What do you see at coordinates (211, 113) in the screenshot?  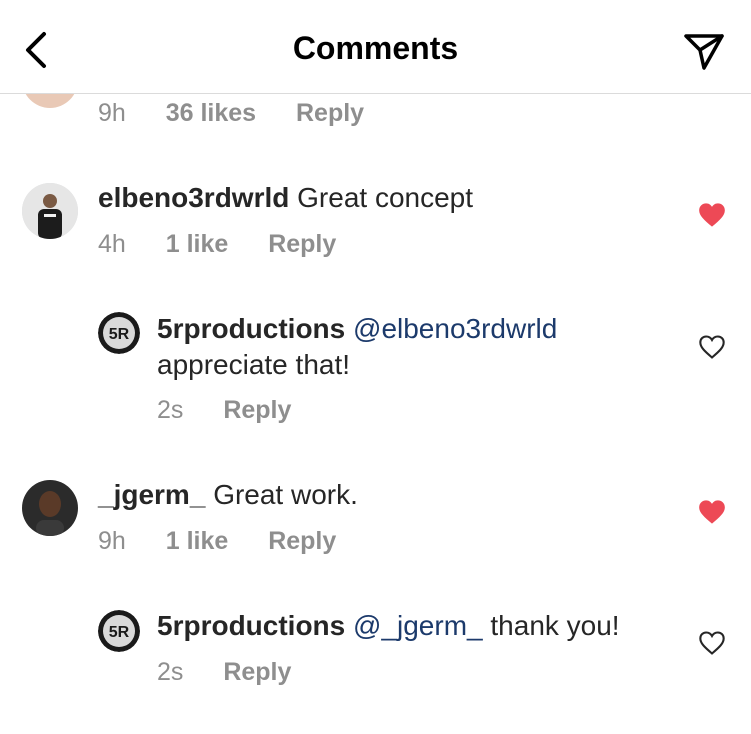 I see `likes-count: 36 likes` at bounding box center [211, 113].